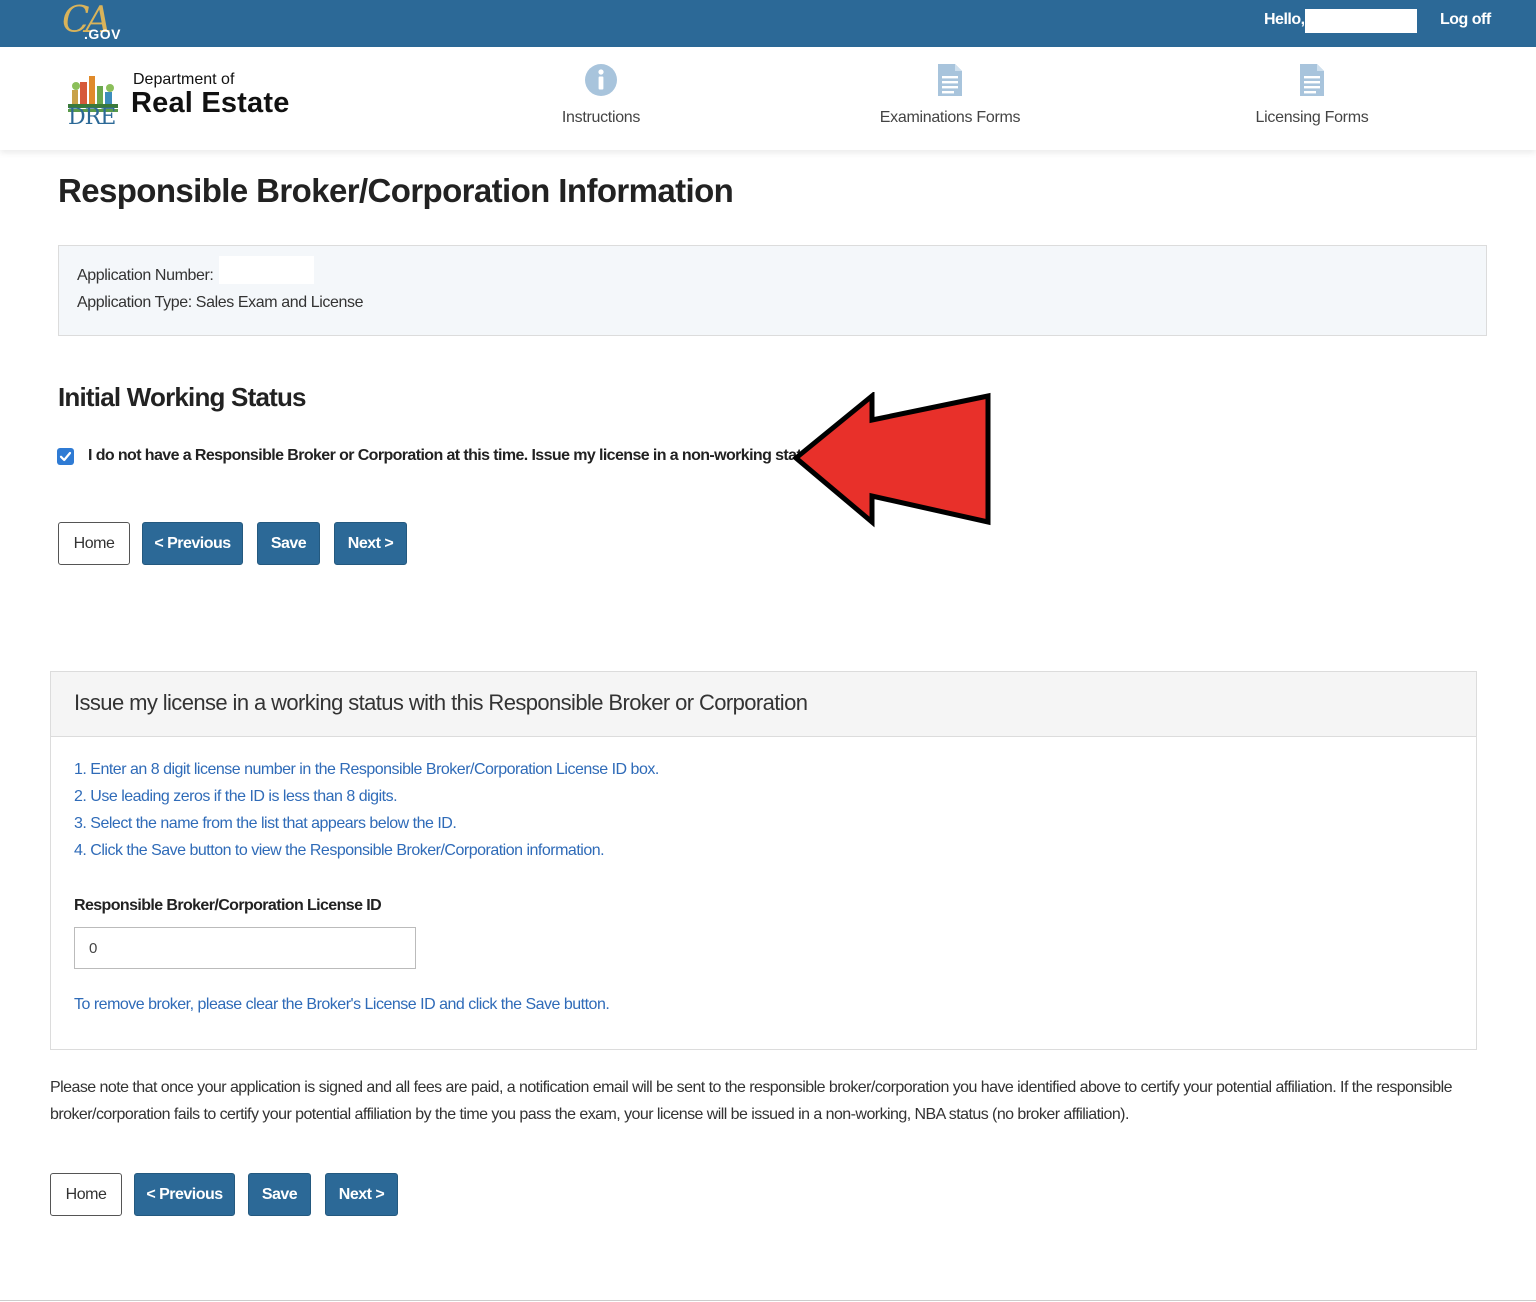 The width and height of the screenshot is (1536, 1302). What do you see at coordinates (145, 275) in the screenshot?
I see `application-number-label: Application Number:` at bounding box center [145, 275].